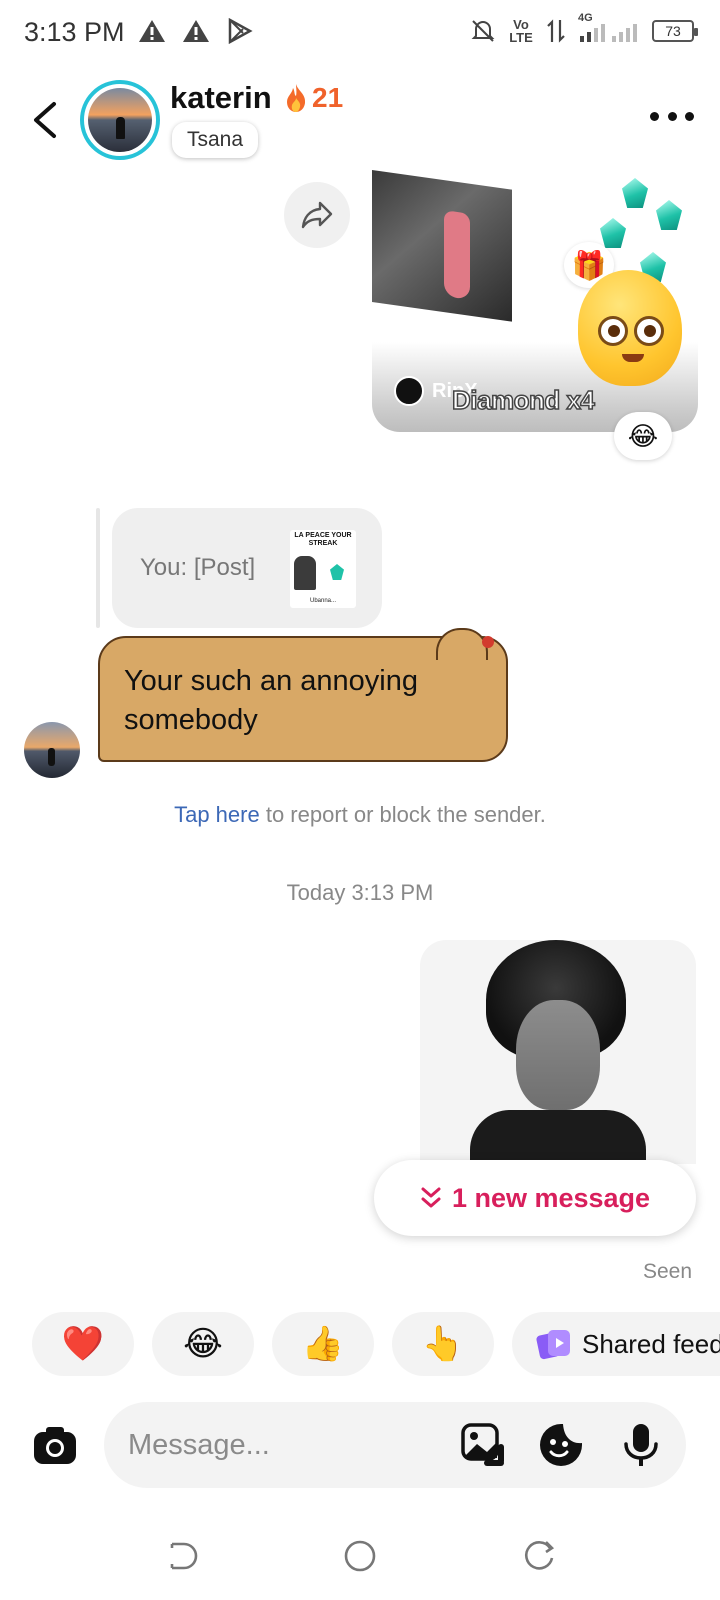  I want to click on apple-decoration-icon, so click(488, 642).